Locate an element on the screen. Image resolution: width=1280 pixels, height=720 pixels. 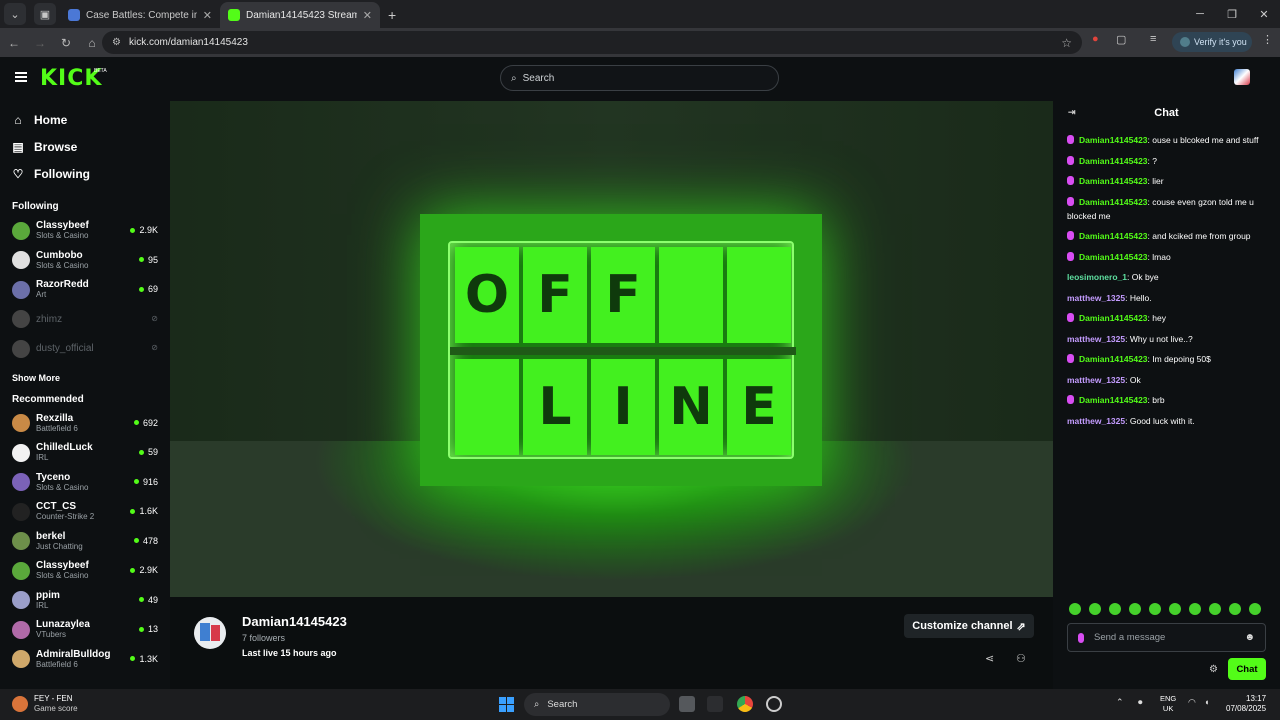
tab-title: Case Battles: Compete in Myste is located at coordinates (141, 15).